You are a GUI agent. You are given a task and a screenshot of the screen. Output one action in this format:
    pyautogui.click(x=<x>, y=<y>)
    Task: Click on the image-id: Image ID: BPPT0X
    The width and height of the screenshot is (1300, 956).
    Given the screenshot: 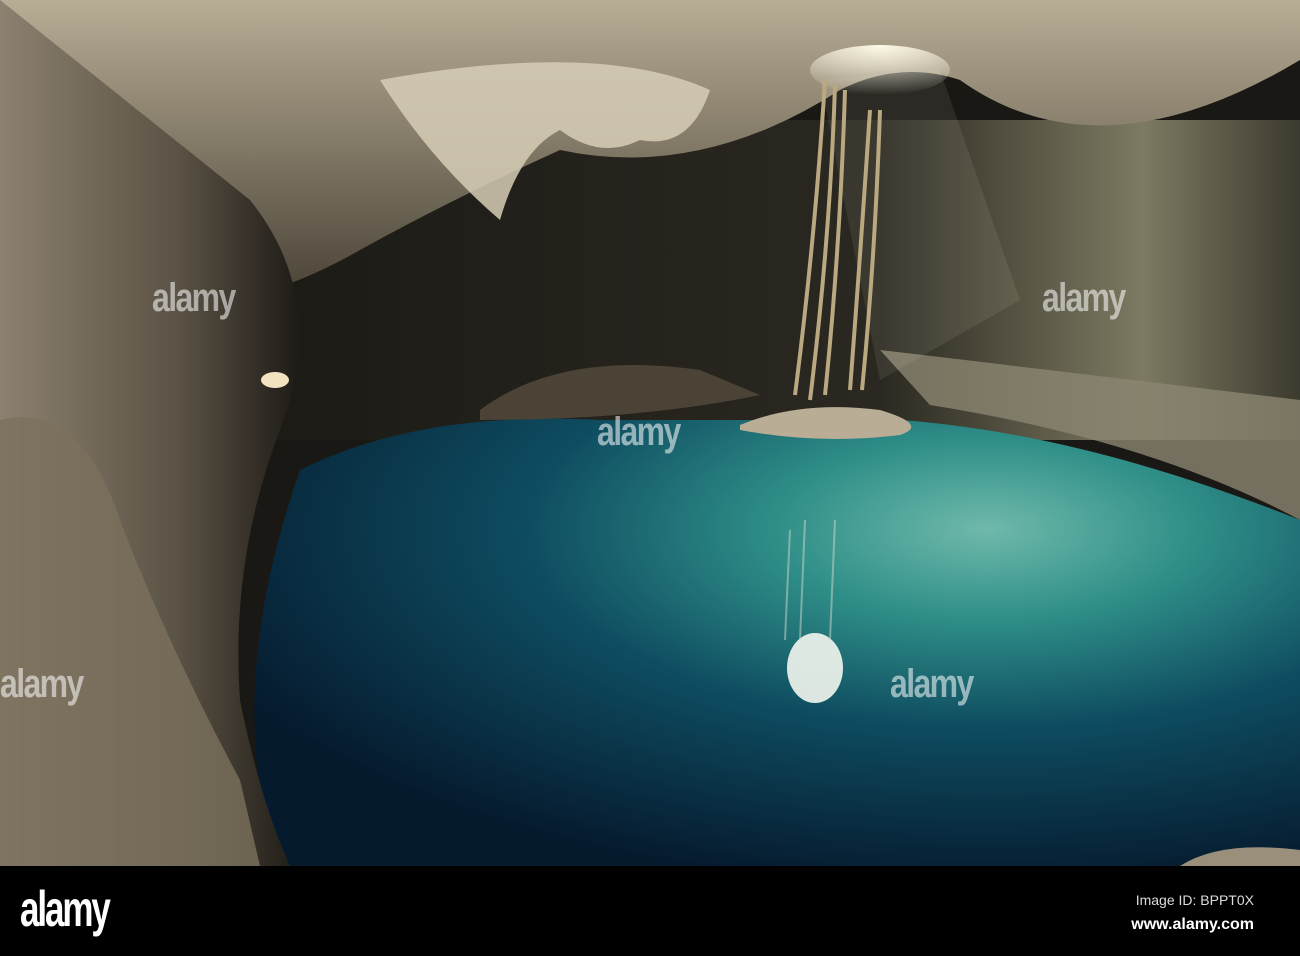 What is the action you would take?
    pyautogui.click(x=1194, y=900)
    